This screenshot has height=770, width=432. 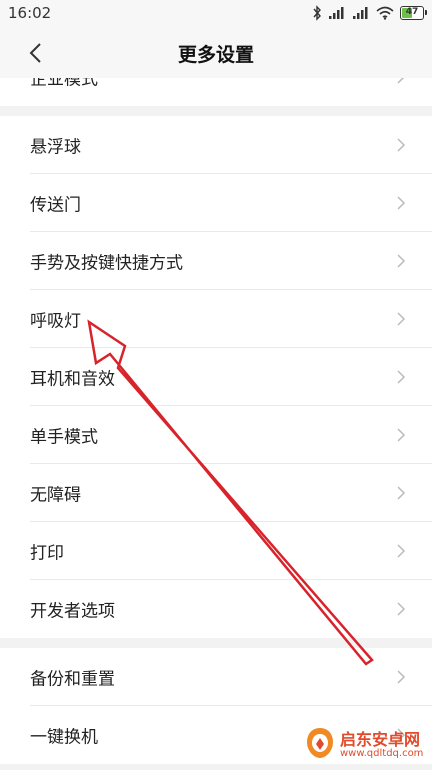 I want to click on settings-item-developer-options: 开发者选项, so click(x=216, y=609).